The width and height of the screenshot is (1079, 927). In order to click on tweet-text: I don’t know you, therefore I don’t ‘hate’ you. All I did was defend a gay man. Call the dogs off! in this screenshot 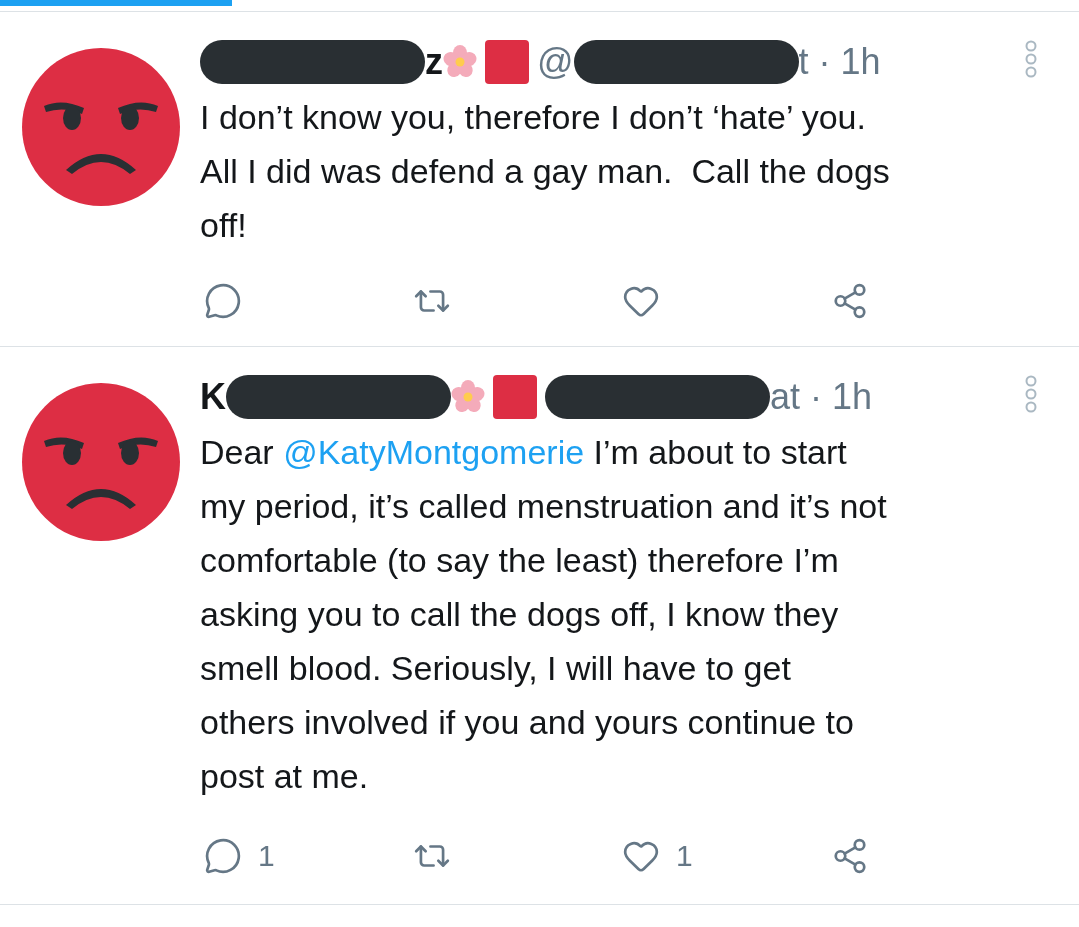, I will do `click(545, 171)`.